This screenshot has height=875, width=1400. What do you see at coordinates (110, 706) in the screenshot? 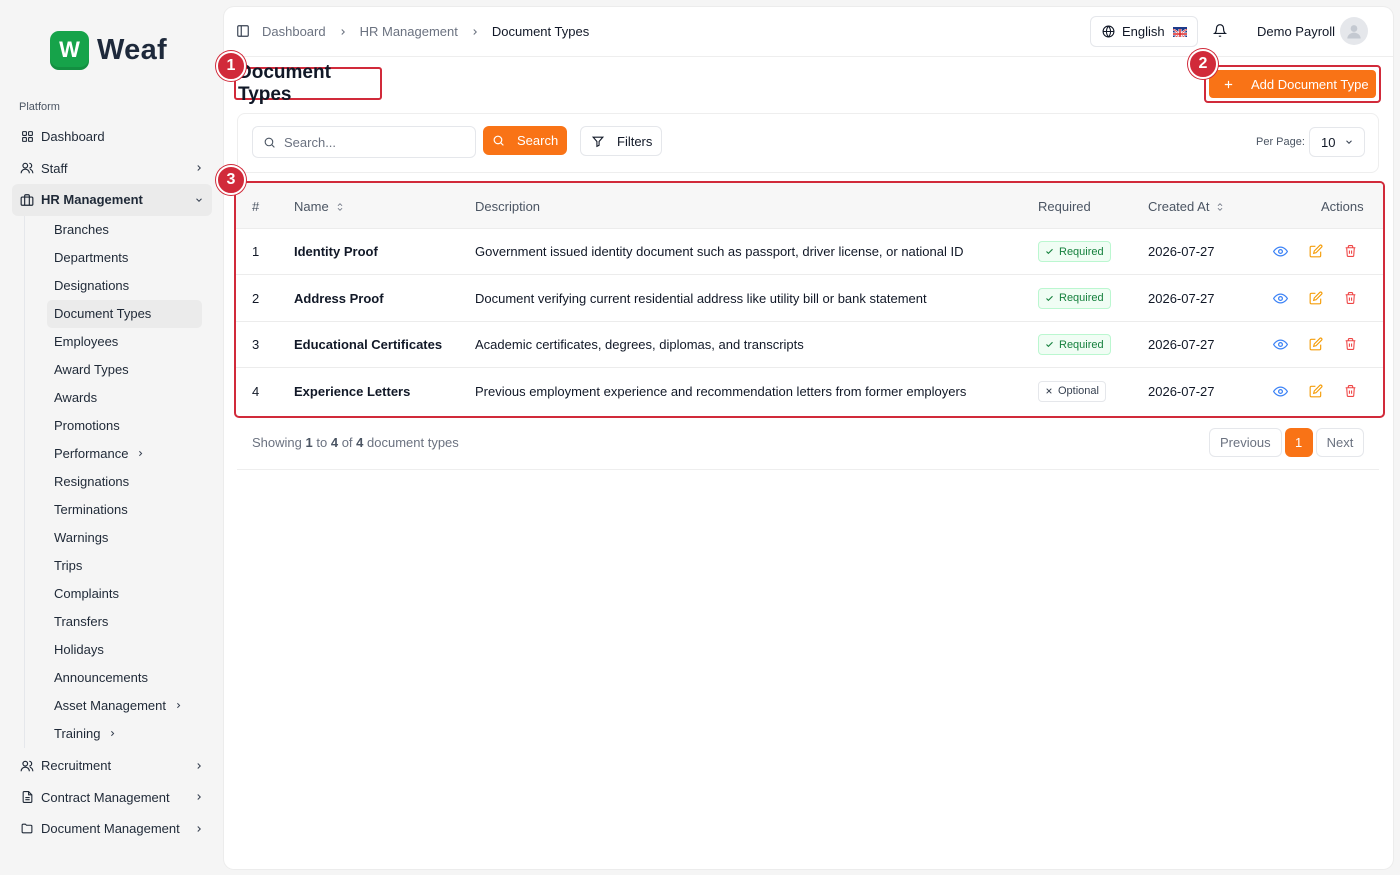
I see `sidebar-item-label: Asset Management` at bounding box center [110, 706].